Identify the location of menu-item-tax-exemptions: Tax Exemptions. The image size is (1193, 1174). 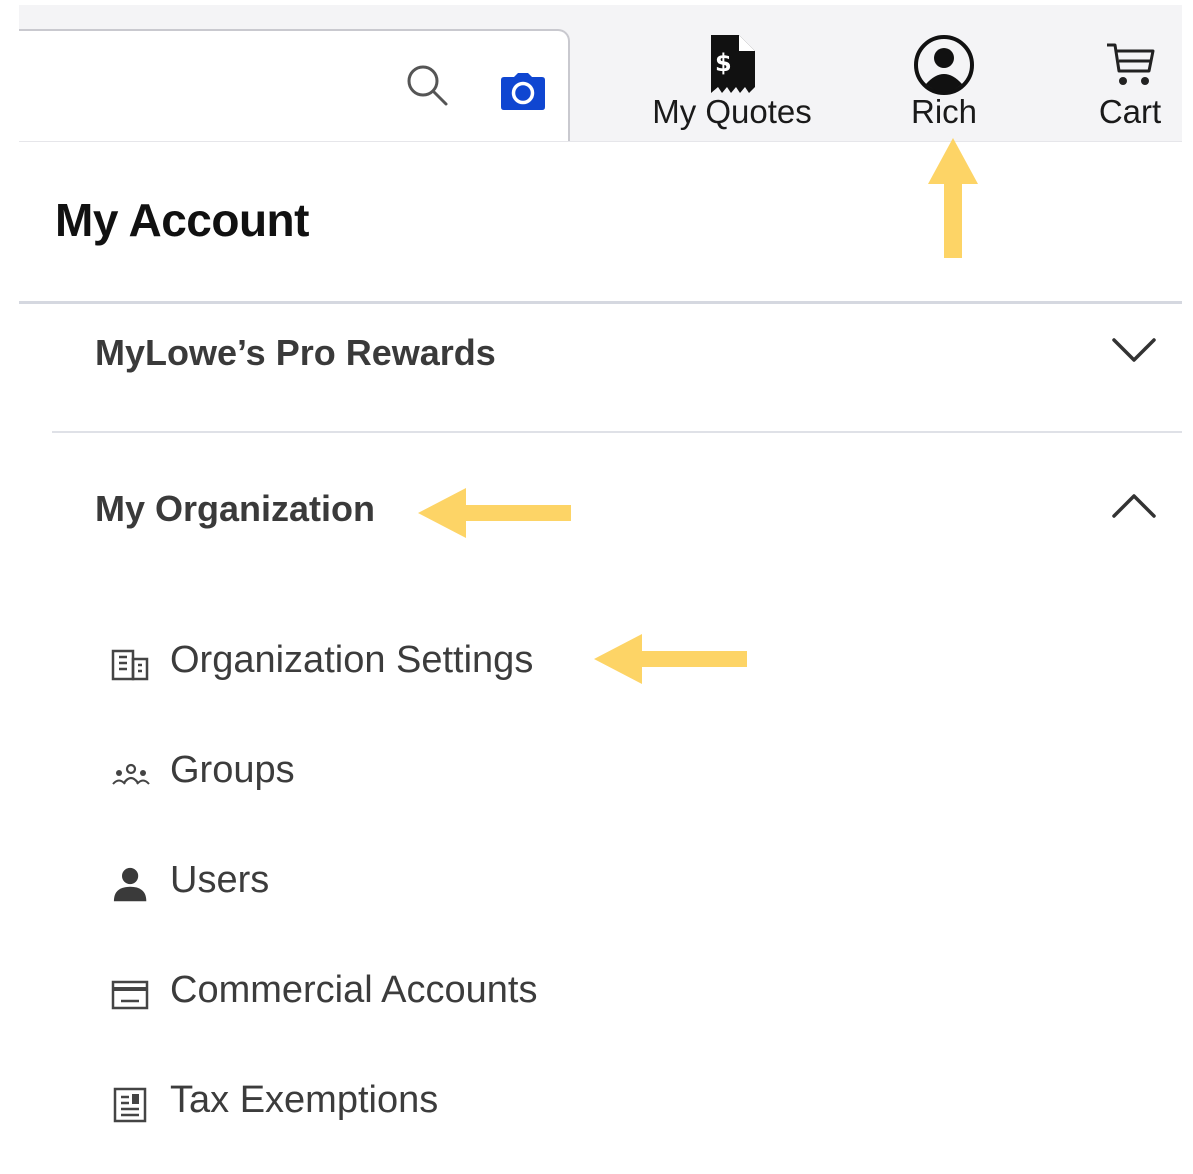
(400, 1103).